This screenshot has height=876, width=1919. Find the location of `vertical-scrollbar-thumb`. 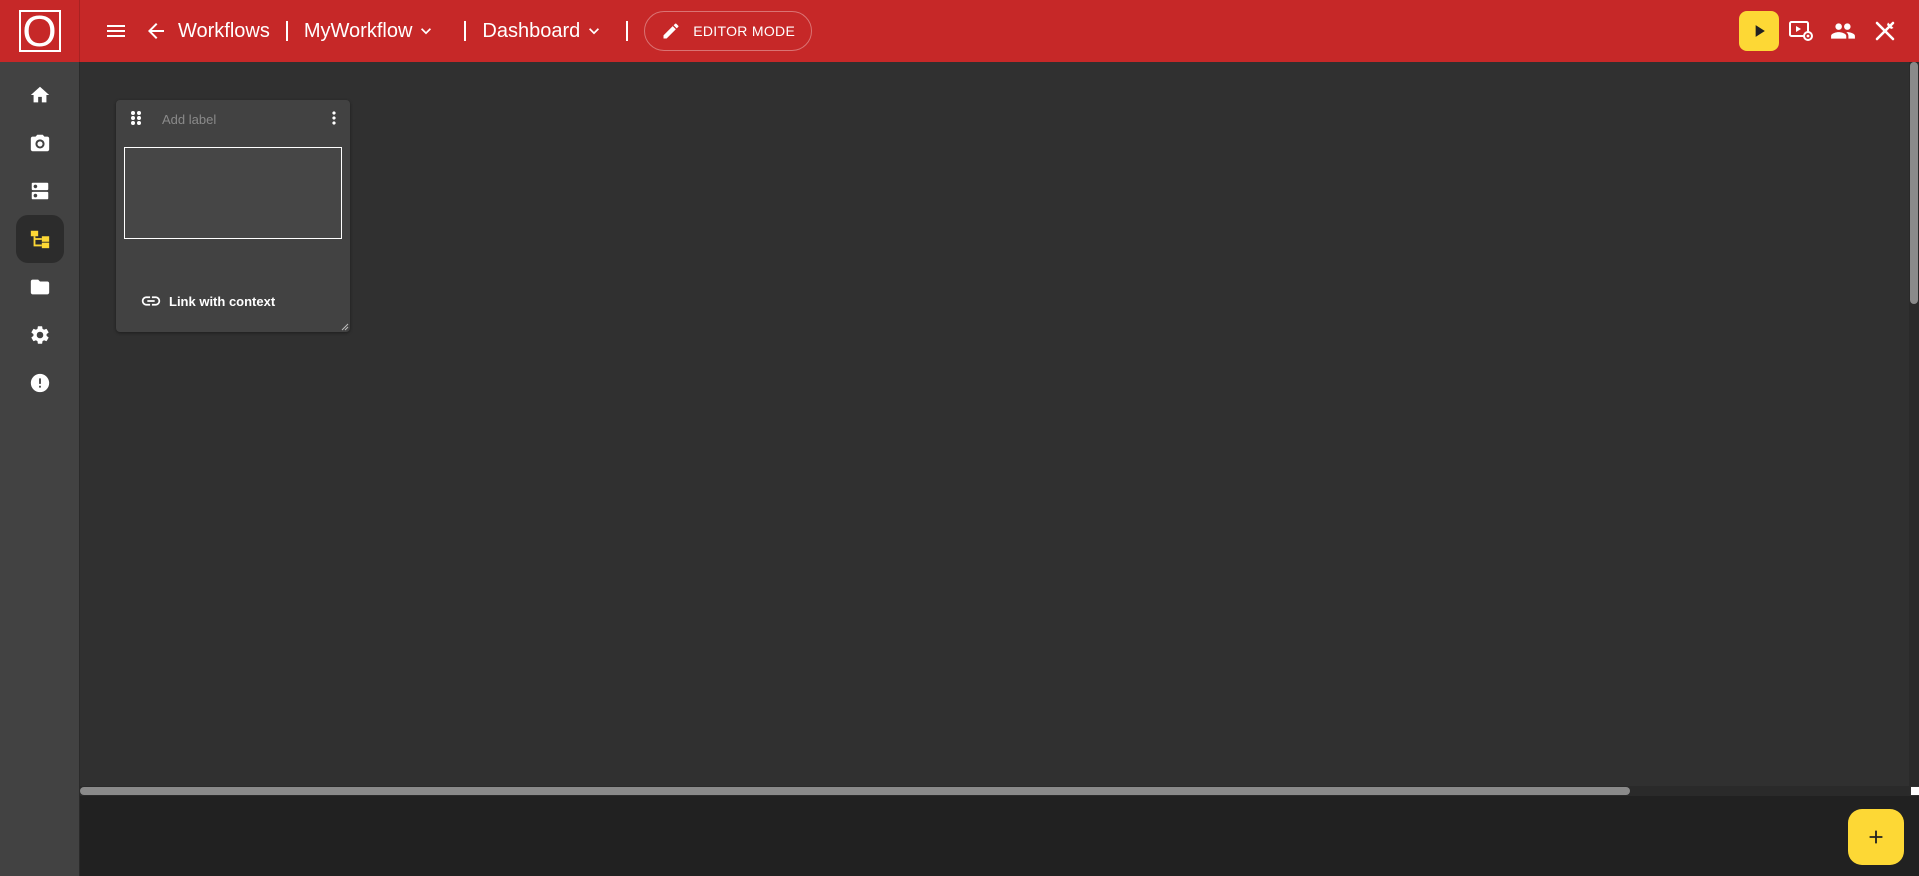

vertical-scrollbar-thumb is located at coordinates (1914, 183).